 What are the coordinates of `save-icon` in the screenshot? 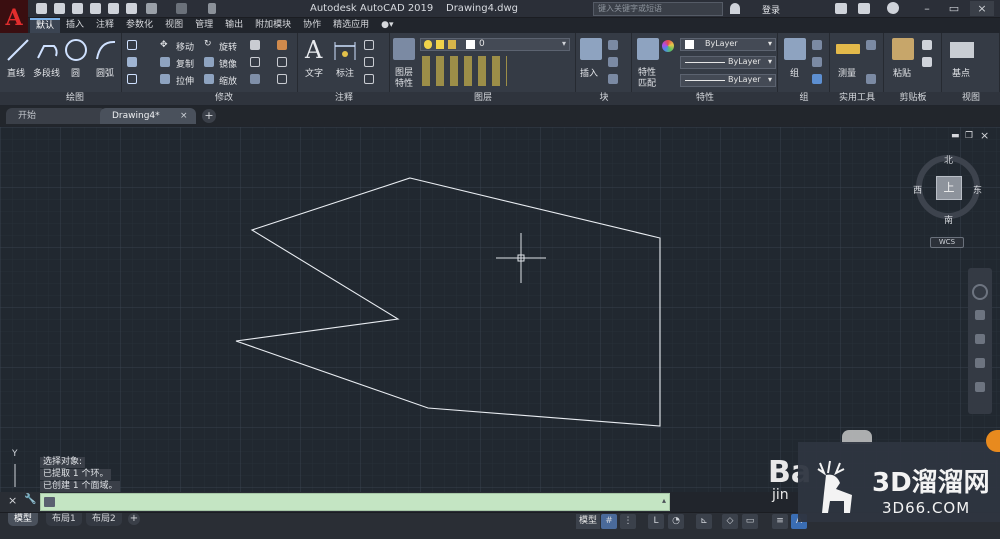 It's located at (77, 8).